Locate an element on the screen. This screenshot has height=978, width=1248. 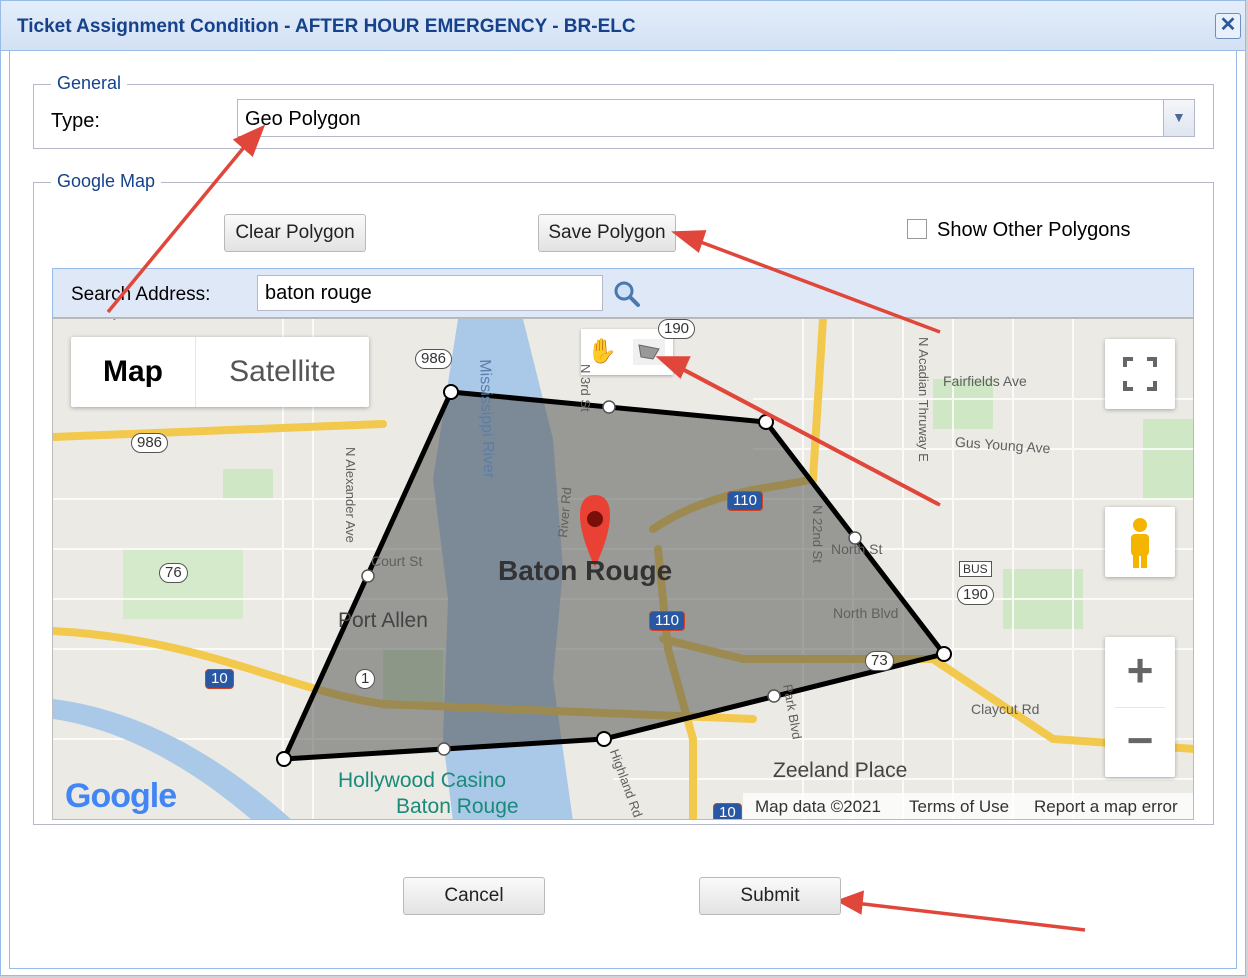
close-button: ✕ is located at coordinates (1228, 26).